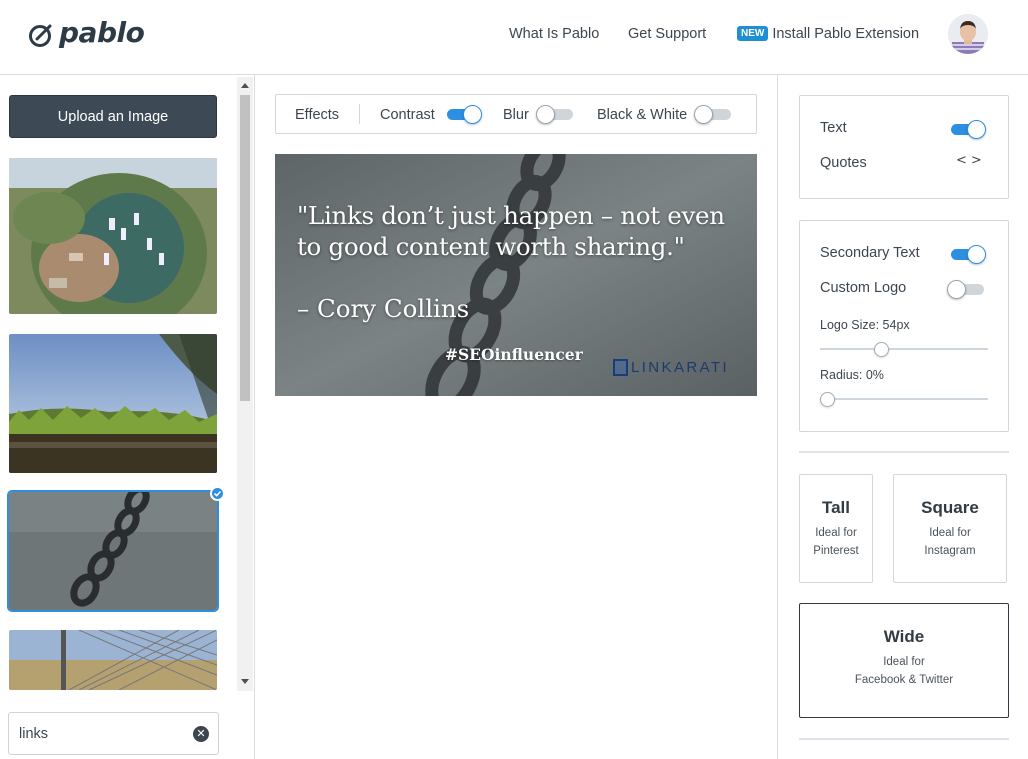  What do you see at coordinates (870, 253) in the screenshot?
I see `secondary-text-label: Secondary Text` at bounding box center [870, 253].